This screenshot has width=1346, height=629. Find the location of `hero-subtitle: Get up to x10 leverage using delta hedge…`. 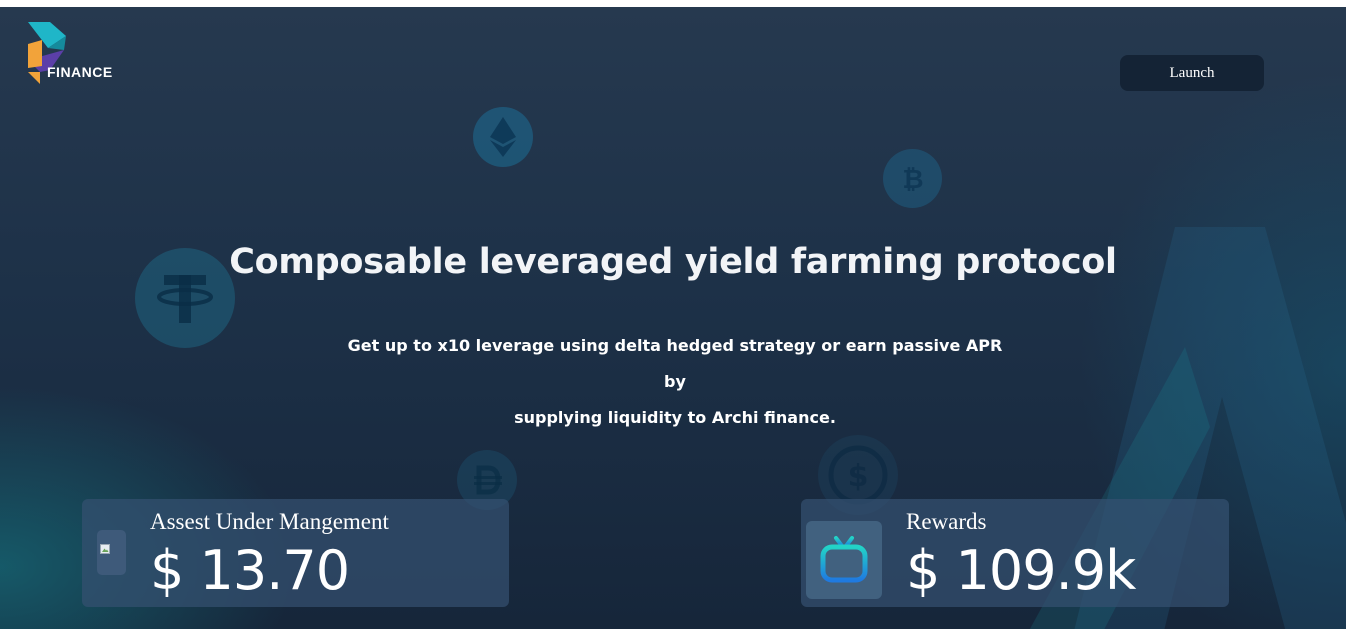

hero-subtitle: Get up to x10 leverage using delta hedge… is located at coordinates (675, 382).